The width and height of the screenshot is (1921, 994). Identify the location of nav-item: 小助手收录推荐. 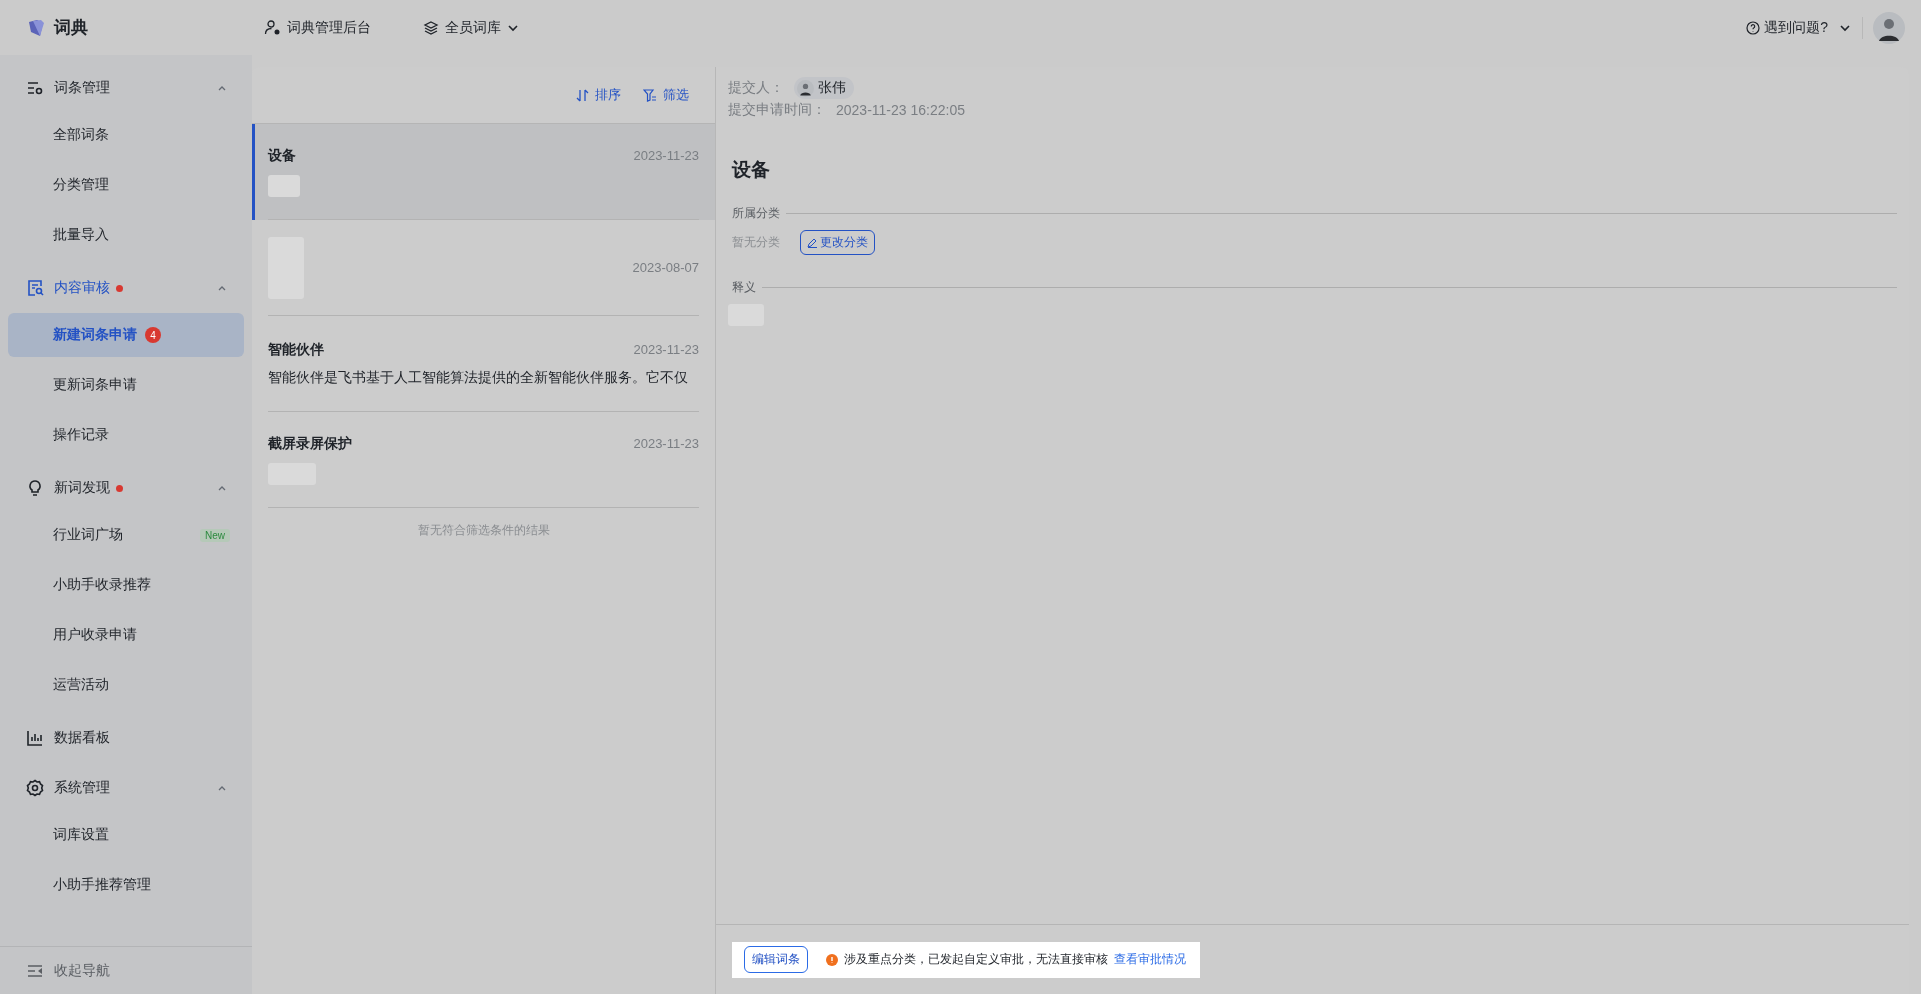
(126, 585).